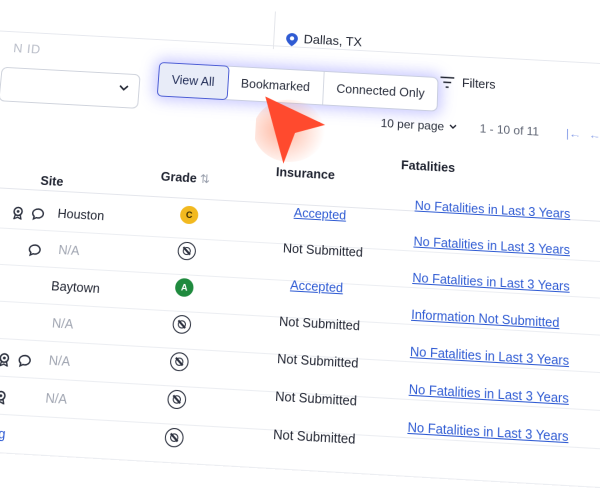 Image resolution: width=600 pixels, height=492 pixels. I want to click on location-pin-icon, so click(292, 39).